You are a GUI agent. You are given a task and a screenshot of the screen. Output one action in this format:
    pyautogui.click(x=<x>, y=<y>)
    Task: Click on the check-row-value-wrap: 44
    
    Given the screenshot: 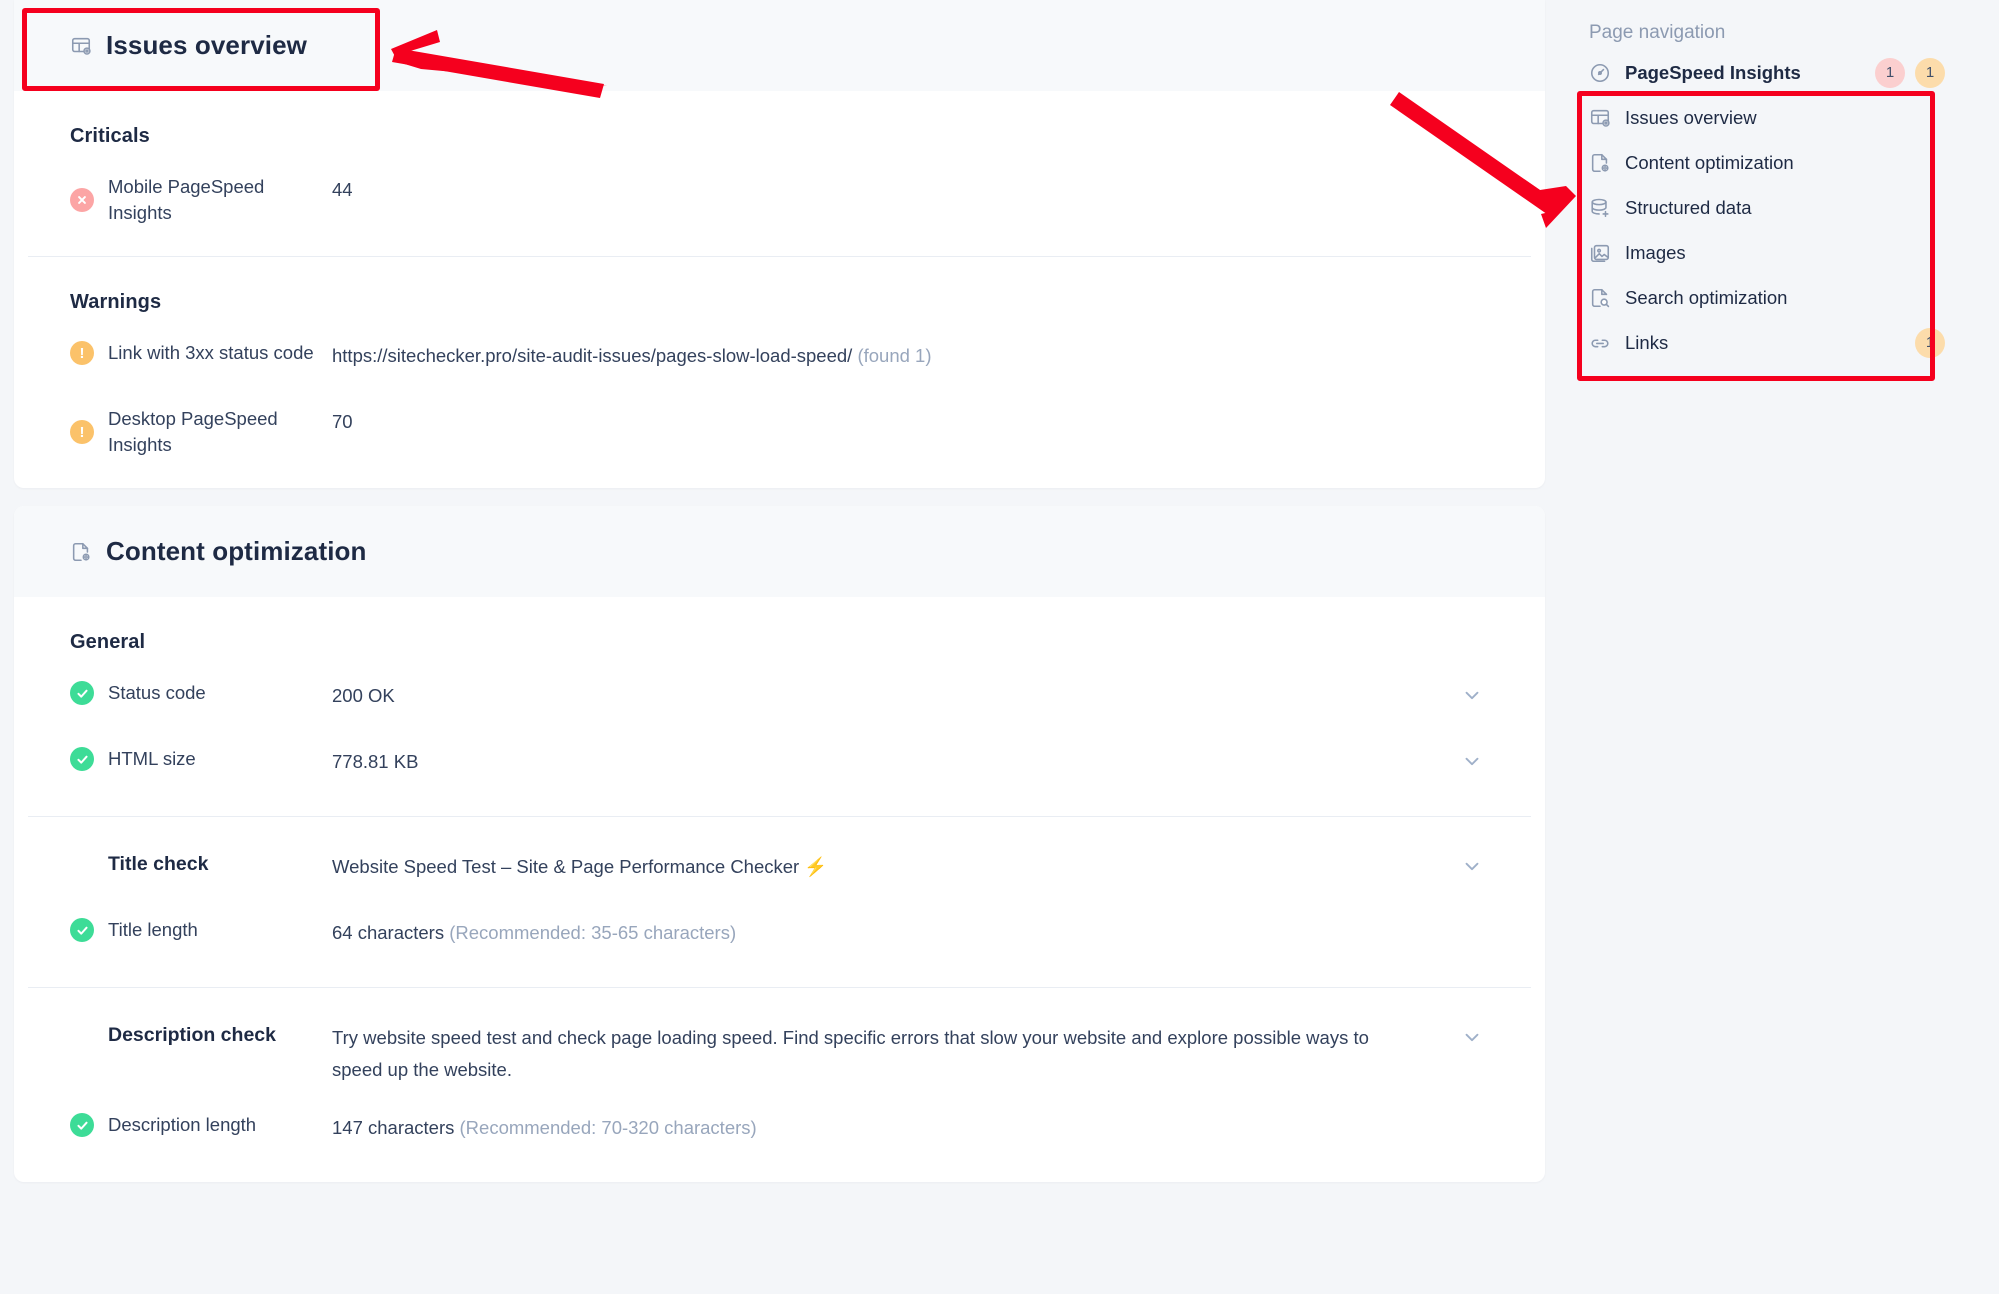 What is the action you would take?
    pyautogui.click(x=910, y=190)
    